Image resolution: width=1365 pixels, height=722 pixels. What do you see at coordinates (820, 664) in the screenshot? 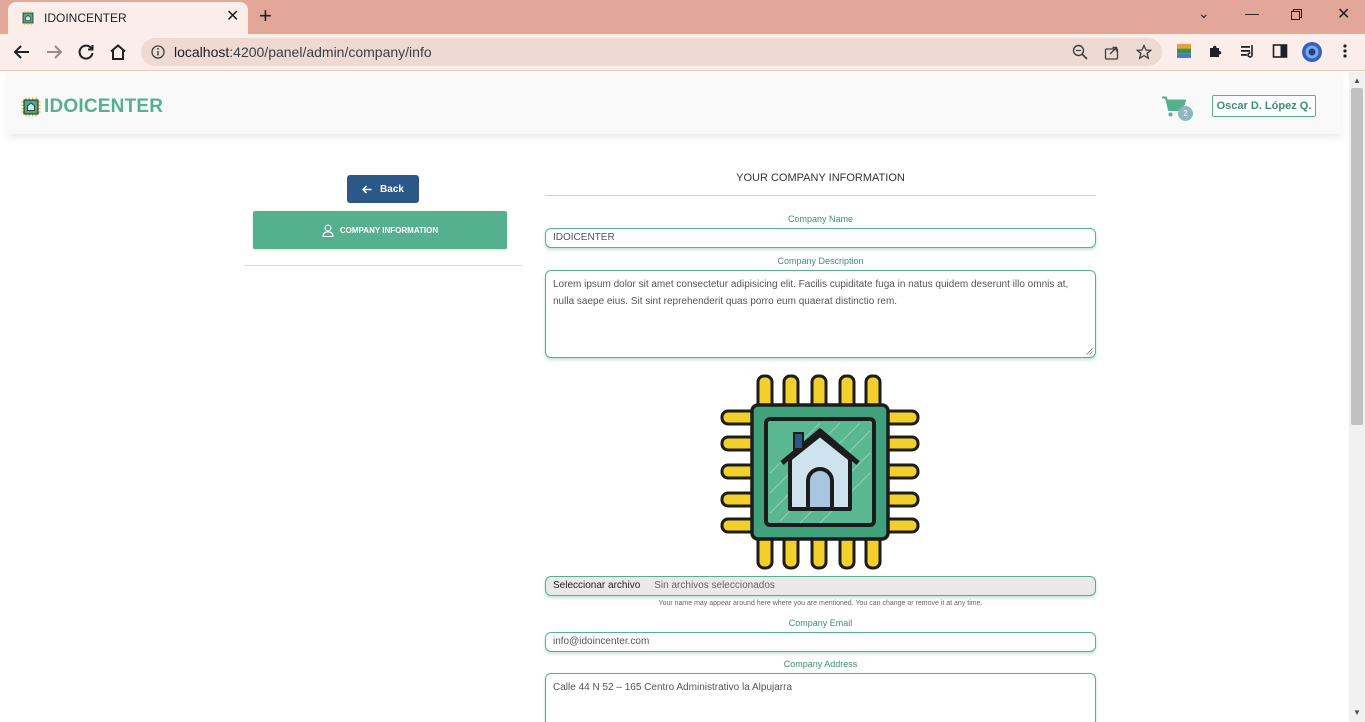
I see `company-address-label: Company Address` at bounding box center [820, 664].